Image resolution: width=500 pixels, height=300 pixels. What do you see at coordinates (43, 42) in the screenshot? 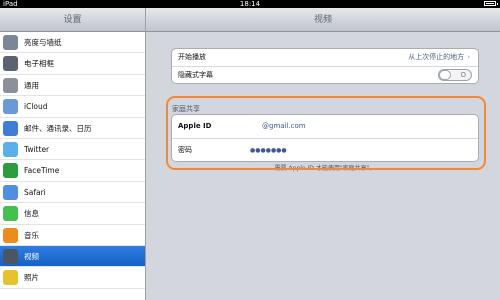
I see `sidebar-item-label: 亮度与墙纸` at bounding box center [43, 42].